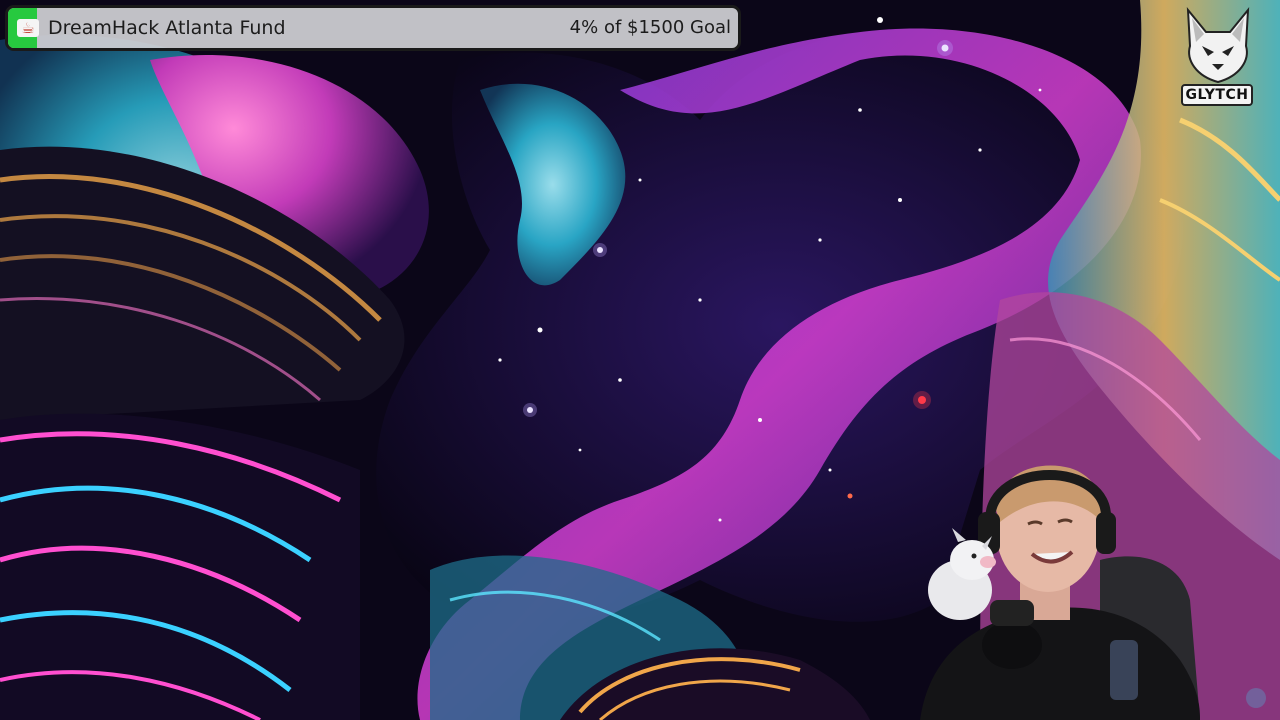 The width and height of the screenshot is (1280, 720). I want to click on goal-title: DreamHack Atlanta Fund, so click(167, 28).